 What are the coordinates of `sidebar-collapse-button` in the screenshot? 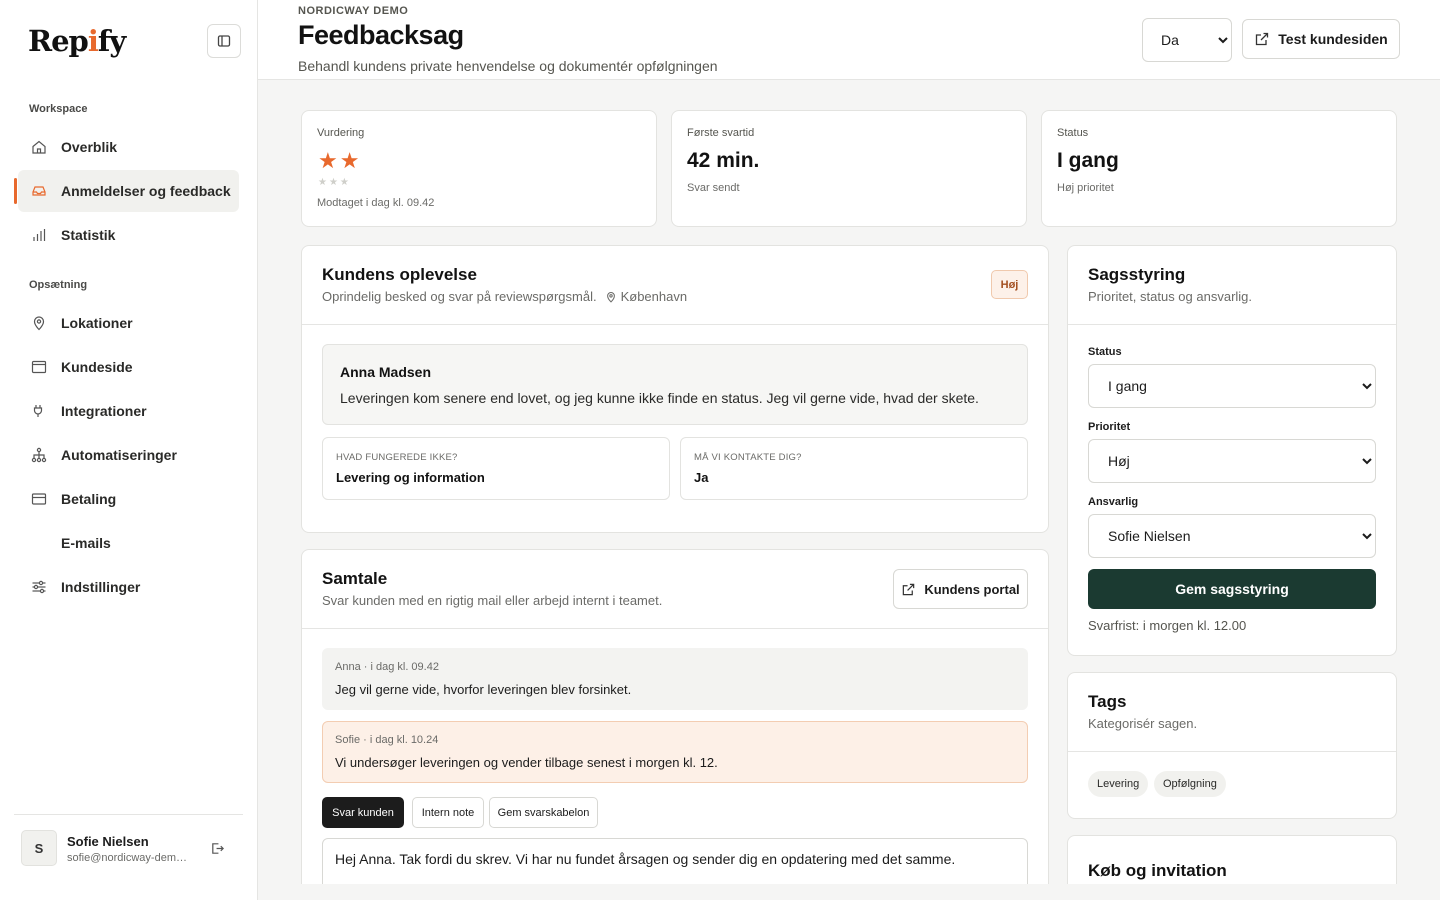 It's located at (224, 41).